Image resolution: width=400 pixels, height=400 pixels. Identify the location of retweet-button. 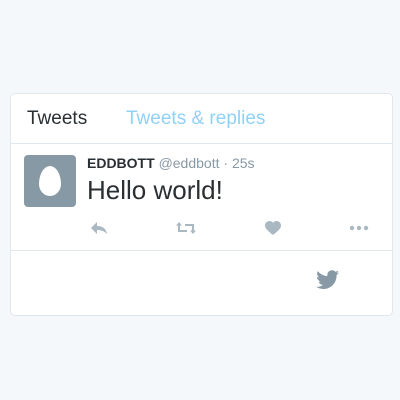
(186, 228).